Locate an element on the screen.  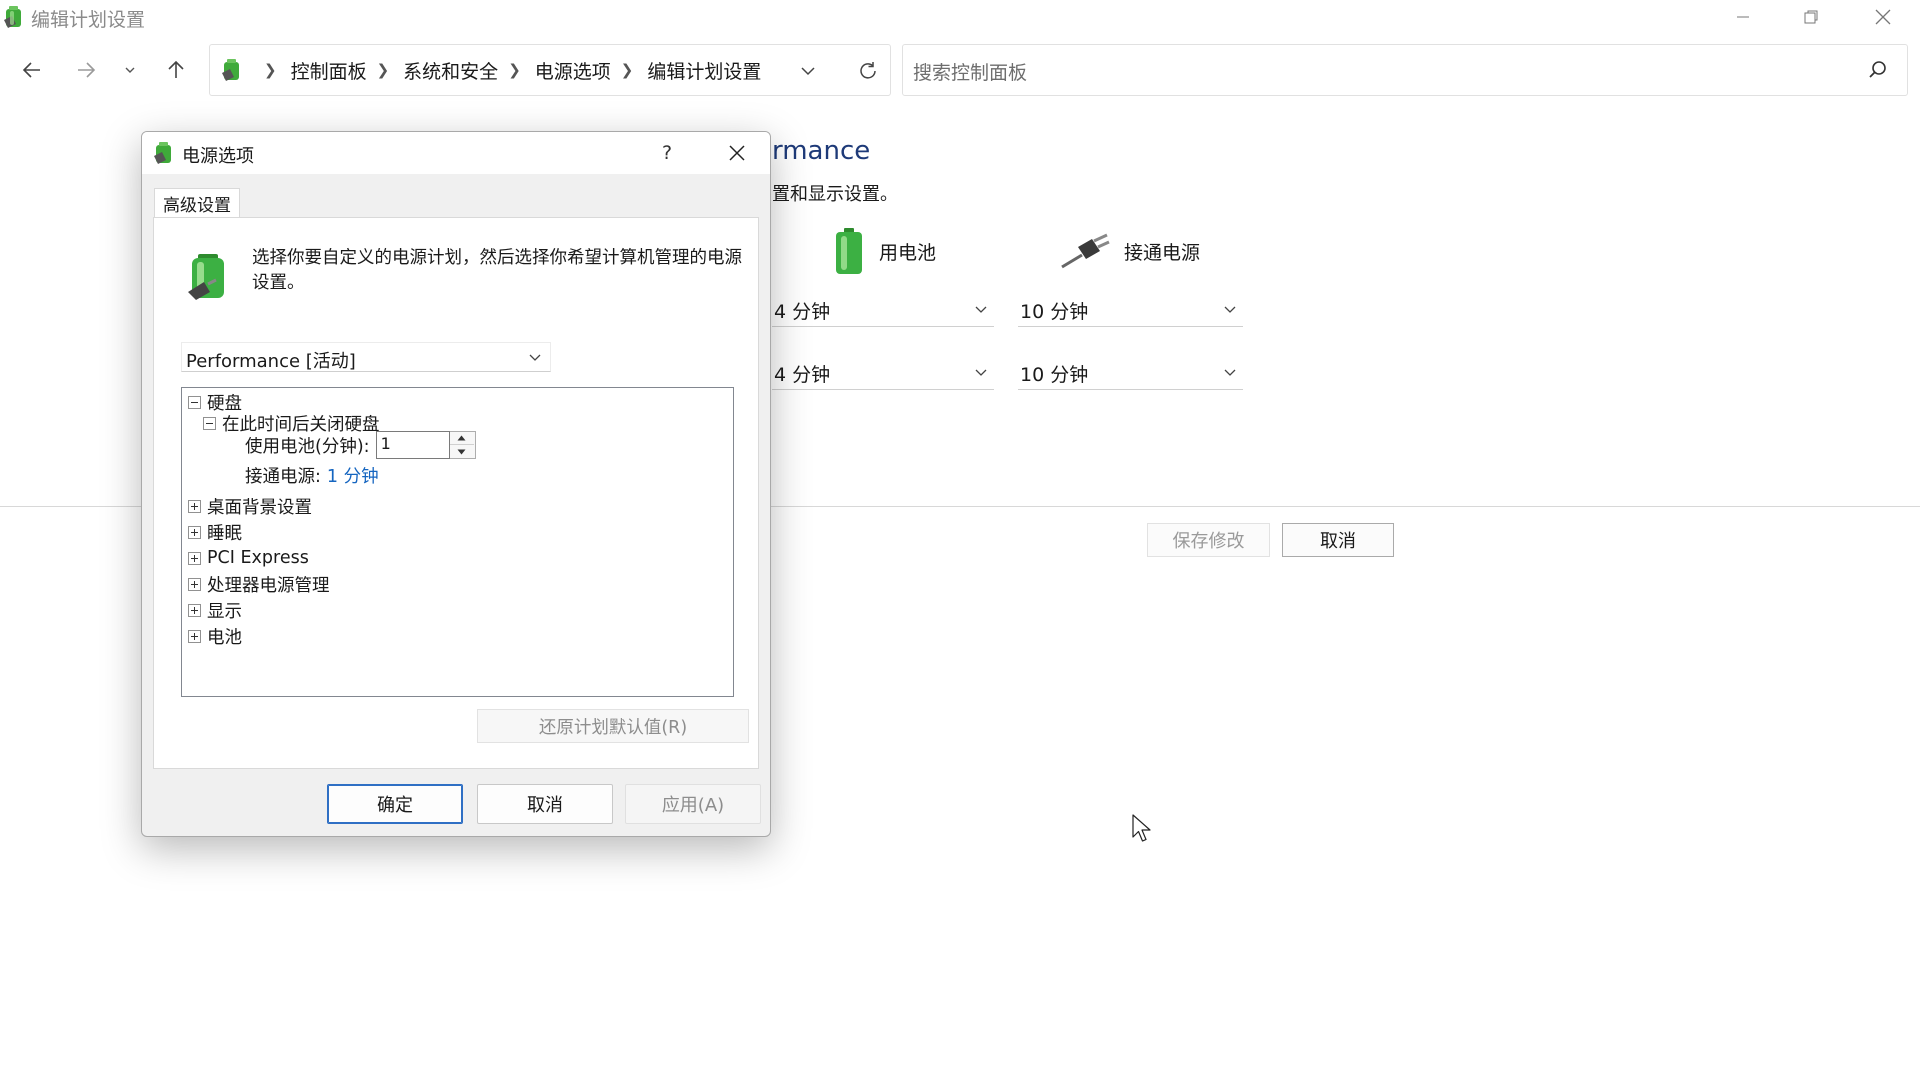
battery-minutes-stepper is located at coordinates (462, 445).